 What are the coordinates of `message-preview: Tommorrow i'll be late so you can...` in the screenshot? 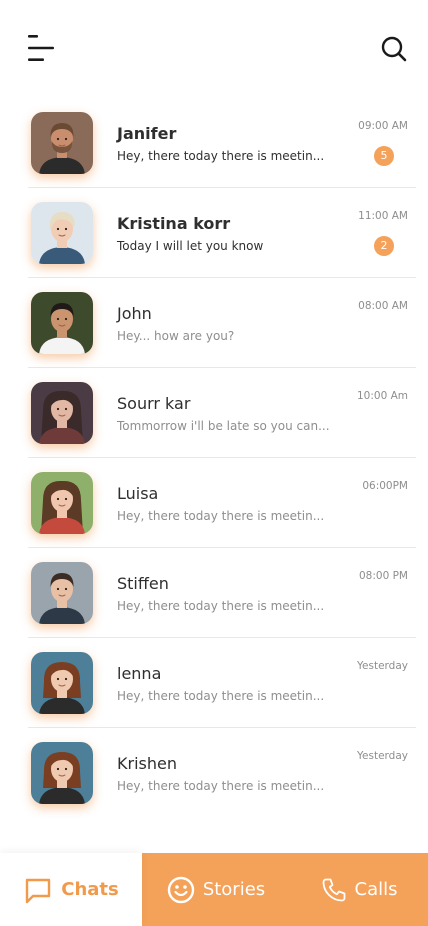 It's located at (223, 426).